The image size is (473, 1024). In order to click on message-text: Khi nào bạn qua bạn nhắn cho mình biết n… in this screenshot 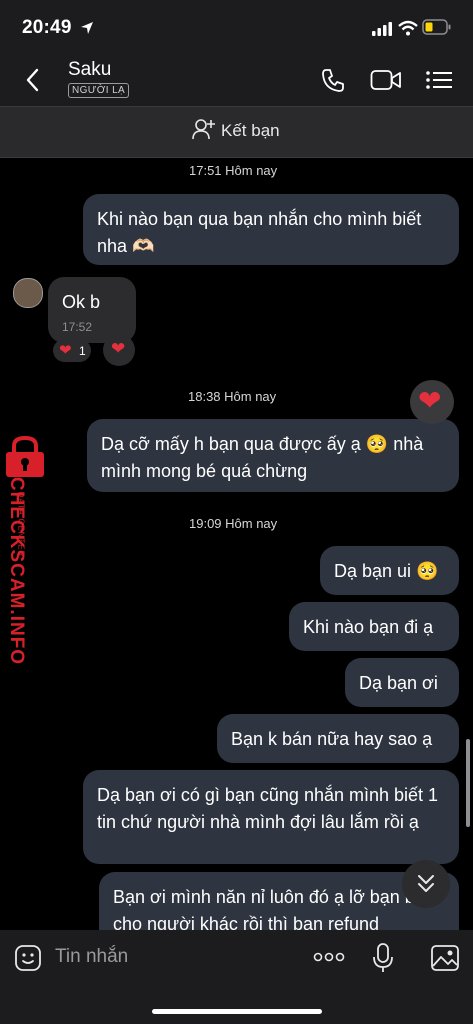, I will do `click(259, 232)`.